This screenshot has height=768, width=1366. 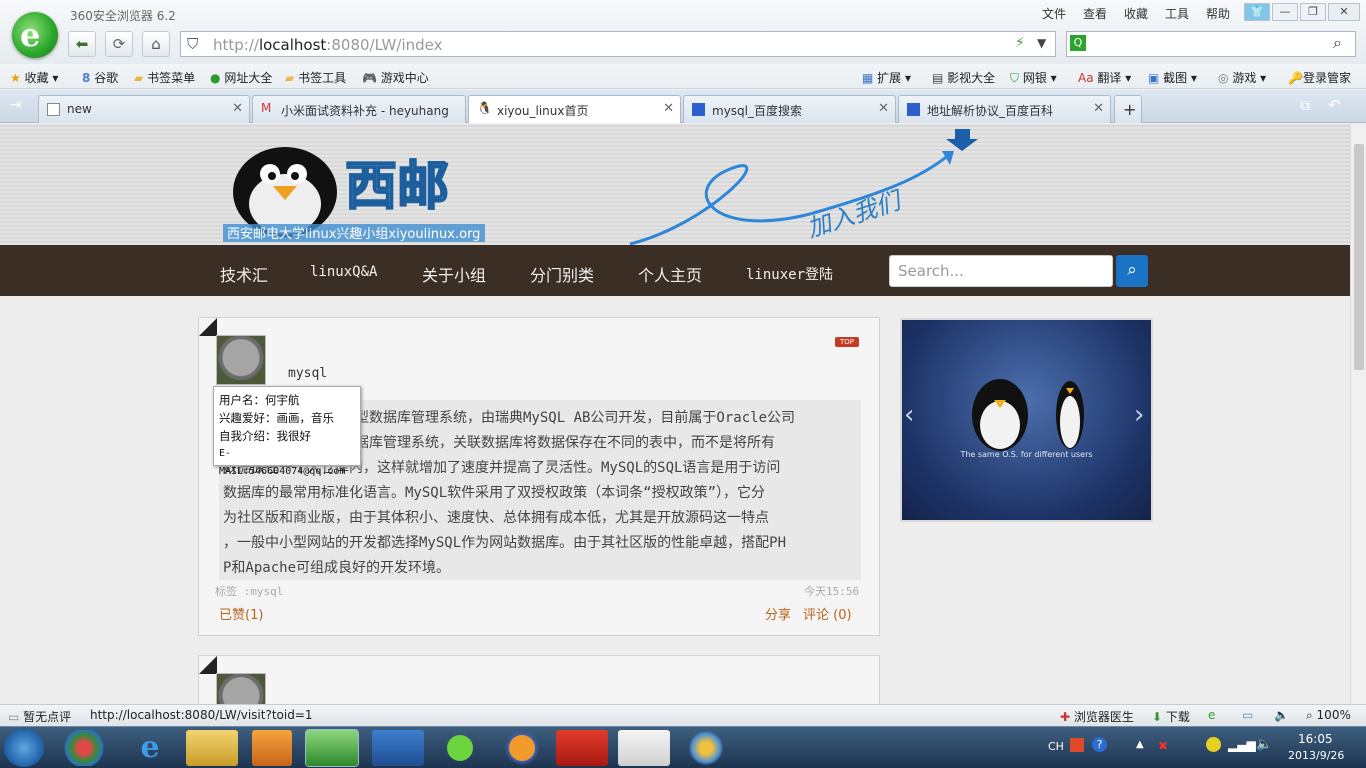 I want to click on taskbar-dreamweaver-icon, so click(x=460, y=748).